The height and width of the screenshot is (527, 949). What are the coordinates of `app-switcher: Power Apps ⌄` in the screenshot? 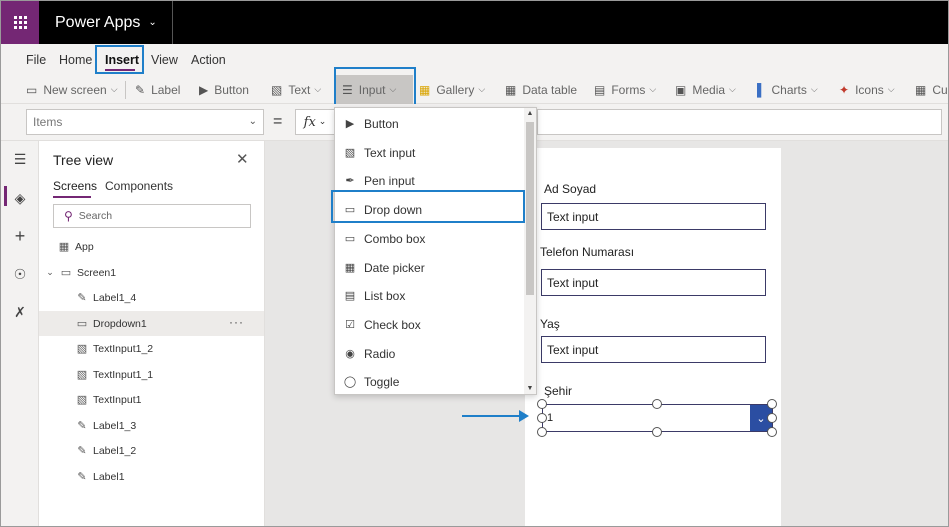 It's located at (106, 22).